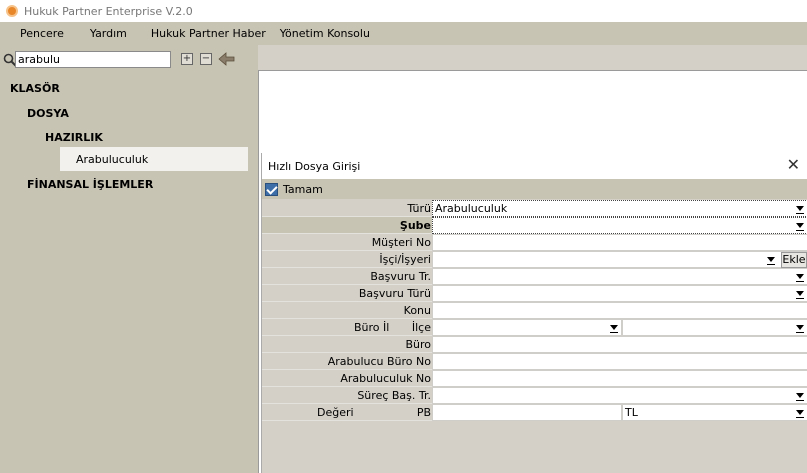 This screenshot has width=807, height=473. Describe the element at coordinates (794, 260) in the screenshot. I see `ekle-button: Ekle` at that location.